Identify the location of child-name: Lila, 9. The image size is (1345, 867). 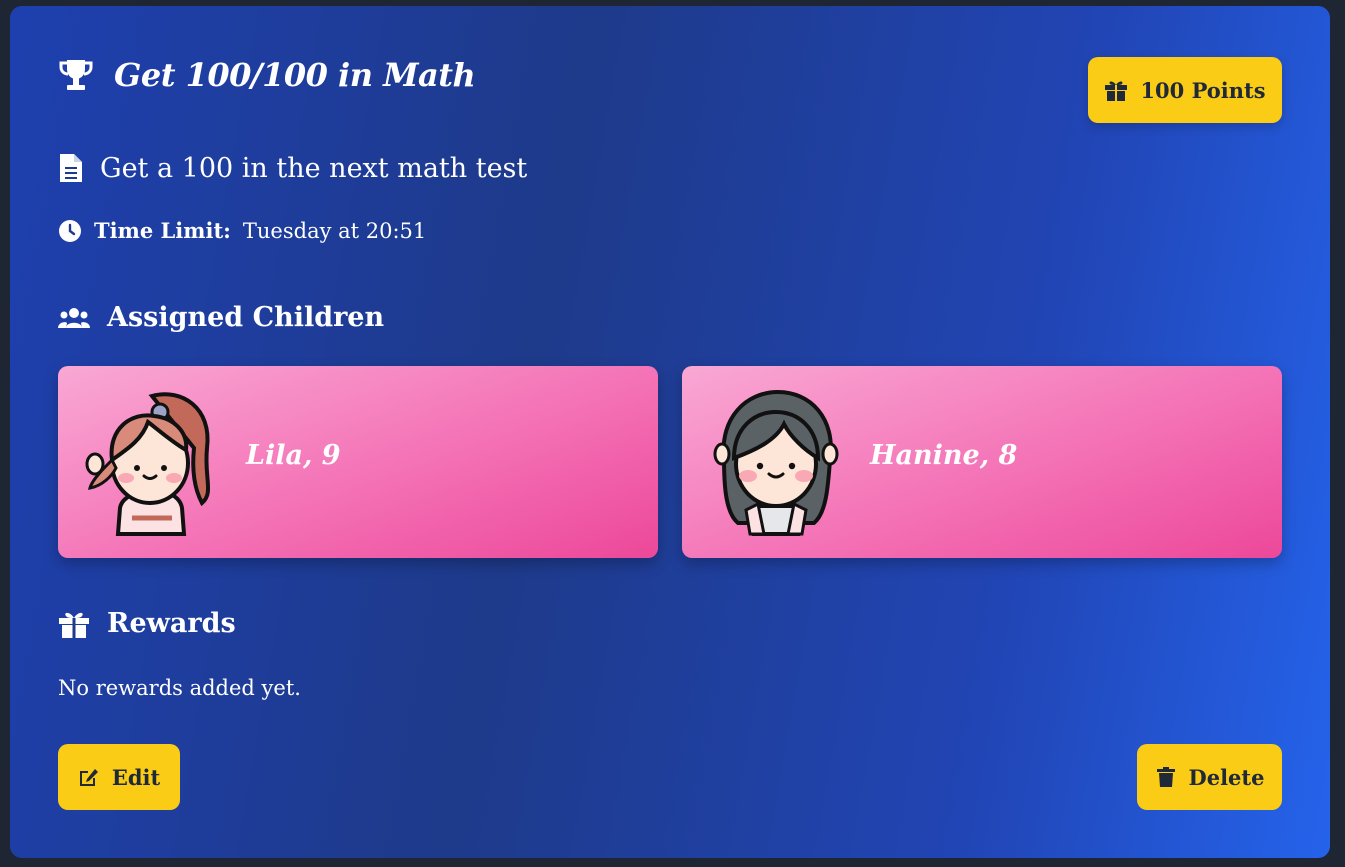
(293, 455).